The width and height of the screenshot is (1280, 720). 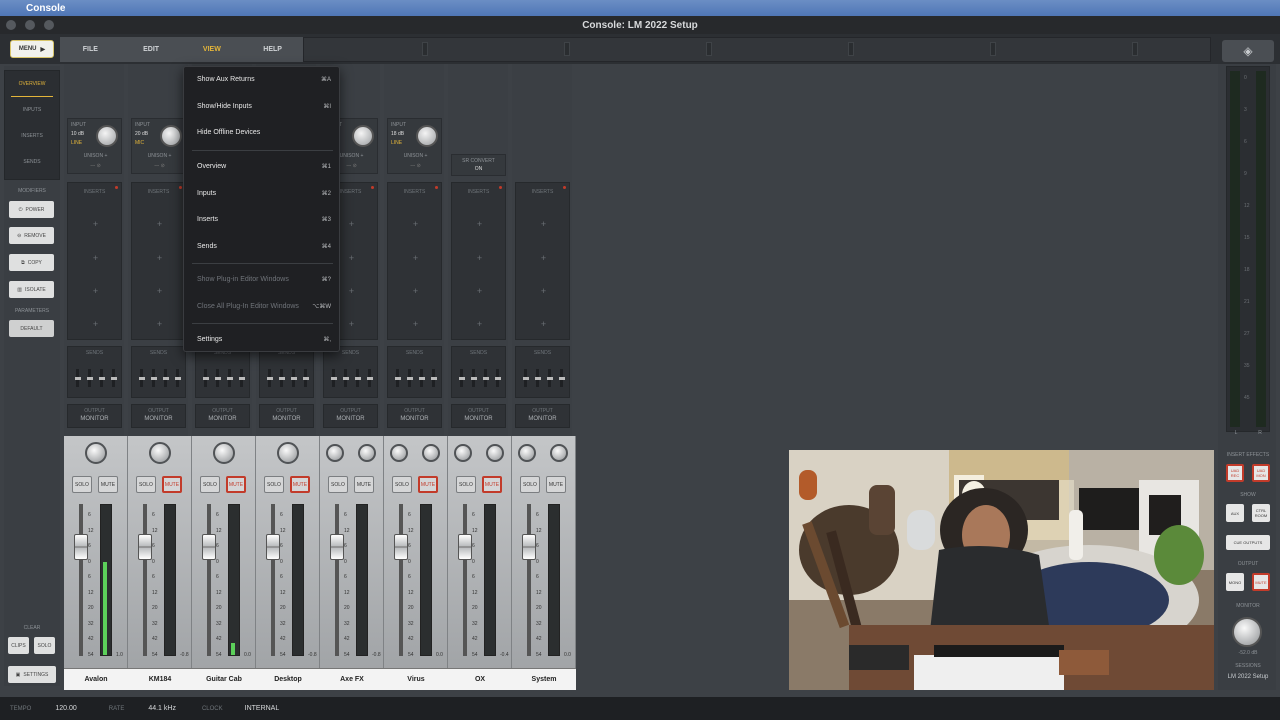 What do you see at coordinates (32, 162) in the screenshot?
I see `nav-sends: SENDS` at bounding box center [32, 162].